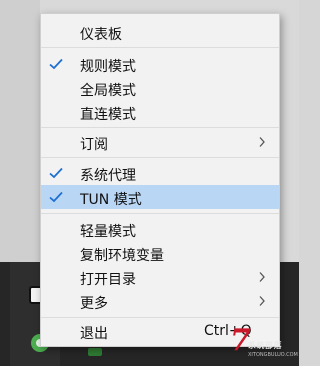  What do you see at coordinates (108, 67) in the screenshot?
I see `menu-item-label: 规则模式` at bounding box center [108, 67].